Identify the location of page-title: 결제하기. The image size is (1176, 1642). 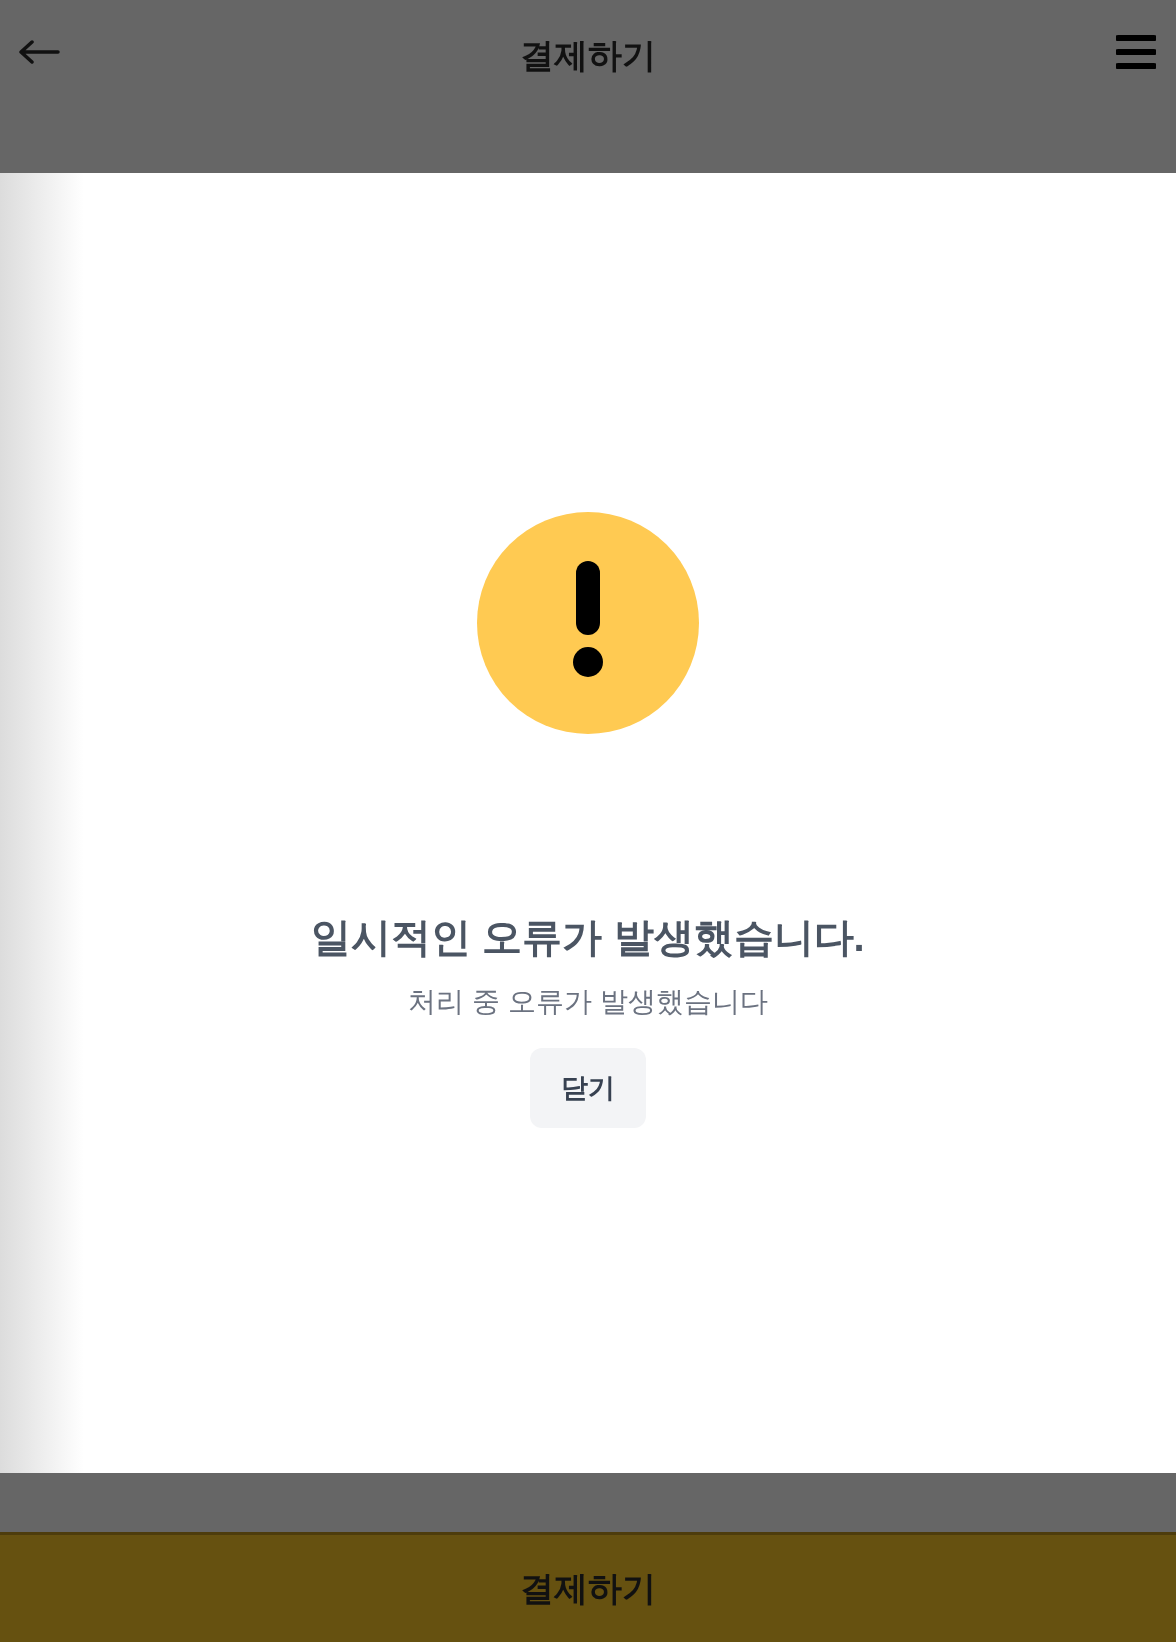
(588, 55).